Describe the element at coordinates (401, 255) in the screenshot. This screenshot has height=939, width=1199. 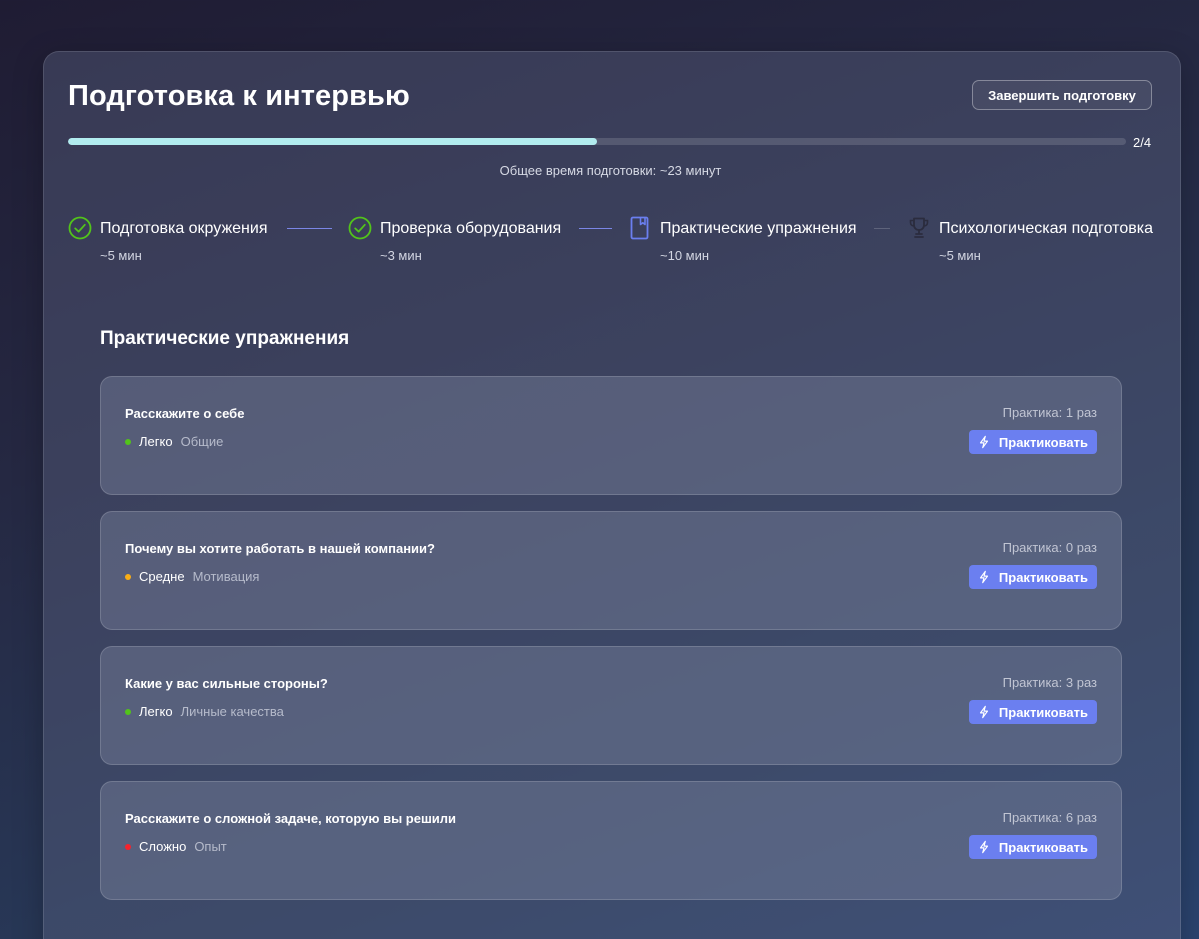
I see `step-duration: ~3 мин` at that location.